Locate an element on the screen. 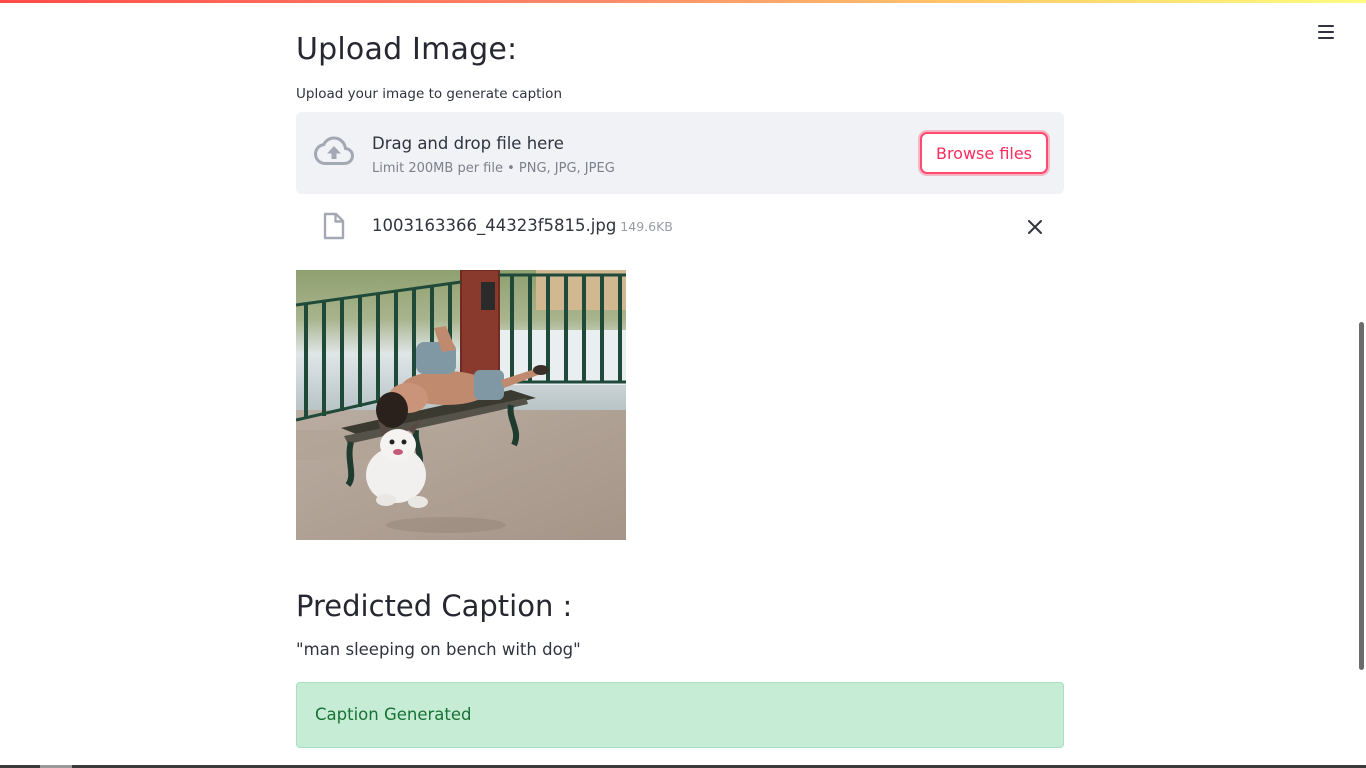 The image size is (1366, 768). dropzone-instructions: Drag and drop file here is located at coordinates (468, 143).